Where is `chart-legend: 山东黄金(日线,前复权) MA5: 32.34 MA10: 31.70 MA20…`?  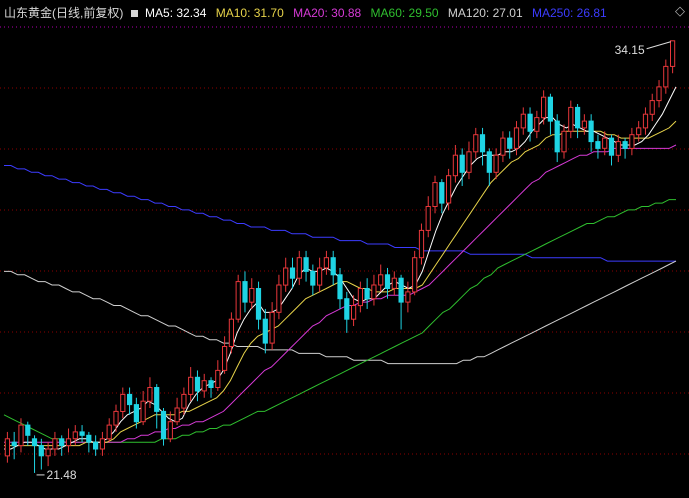 chart-legend: 山东黄金(日线,前复权) MA5: 32.34 MA10: 31.70 MA20… is located at coordinates (308, 13).